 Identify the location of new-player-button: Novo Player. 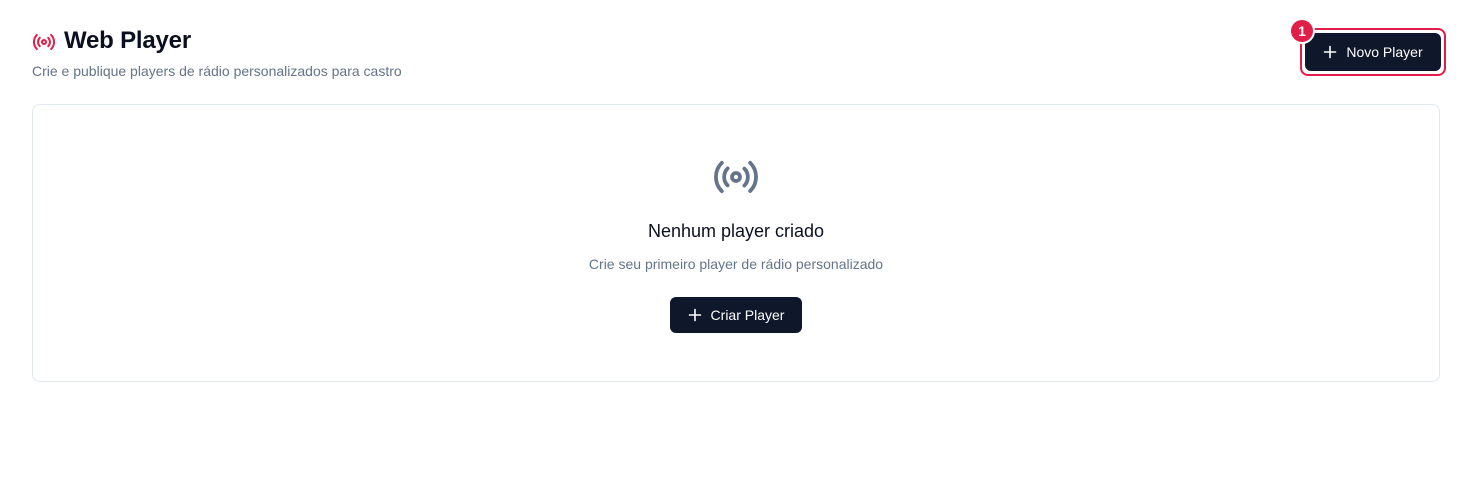
(1373, 52).